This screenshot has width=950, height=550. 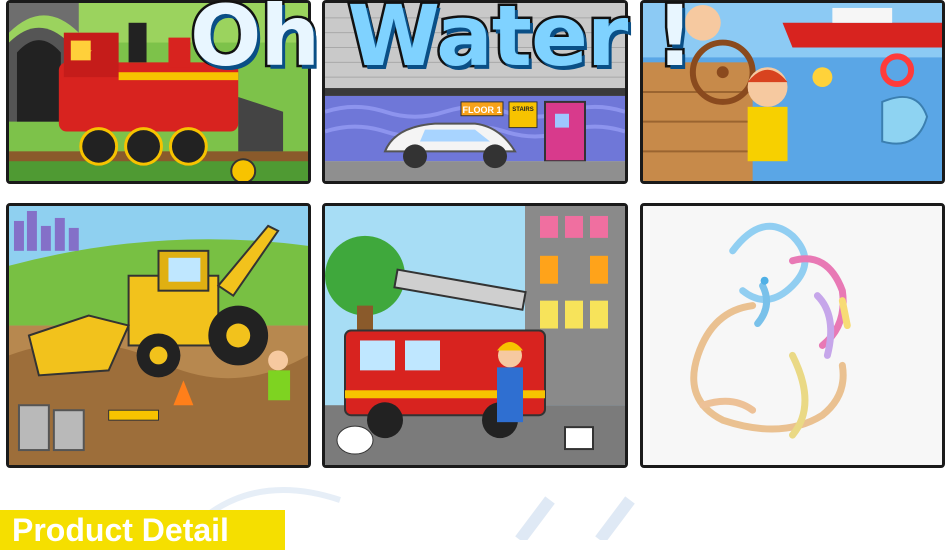 I want to click on floor-sign: FLOOR 1, so click(x=482, y=110).